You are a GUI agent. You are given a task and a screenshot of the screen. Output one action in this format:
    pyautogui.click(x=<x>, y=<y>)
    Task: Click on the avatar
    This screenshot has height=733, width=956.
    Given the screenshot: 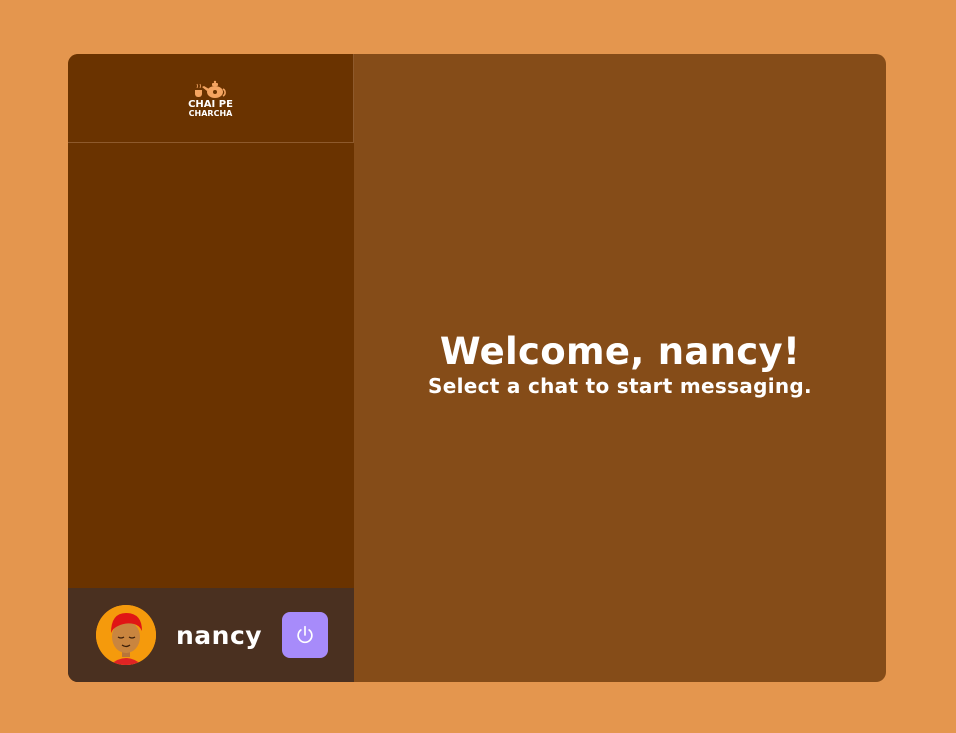 What is the action you would take?
    pyautogui.click(x=126, y=635)
    